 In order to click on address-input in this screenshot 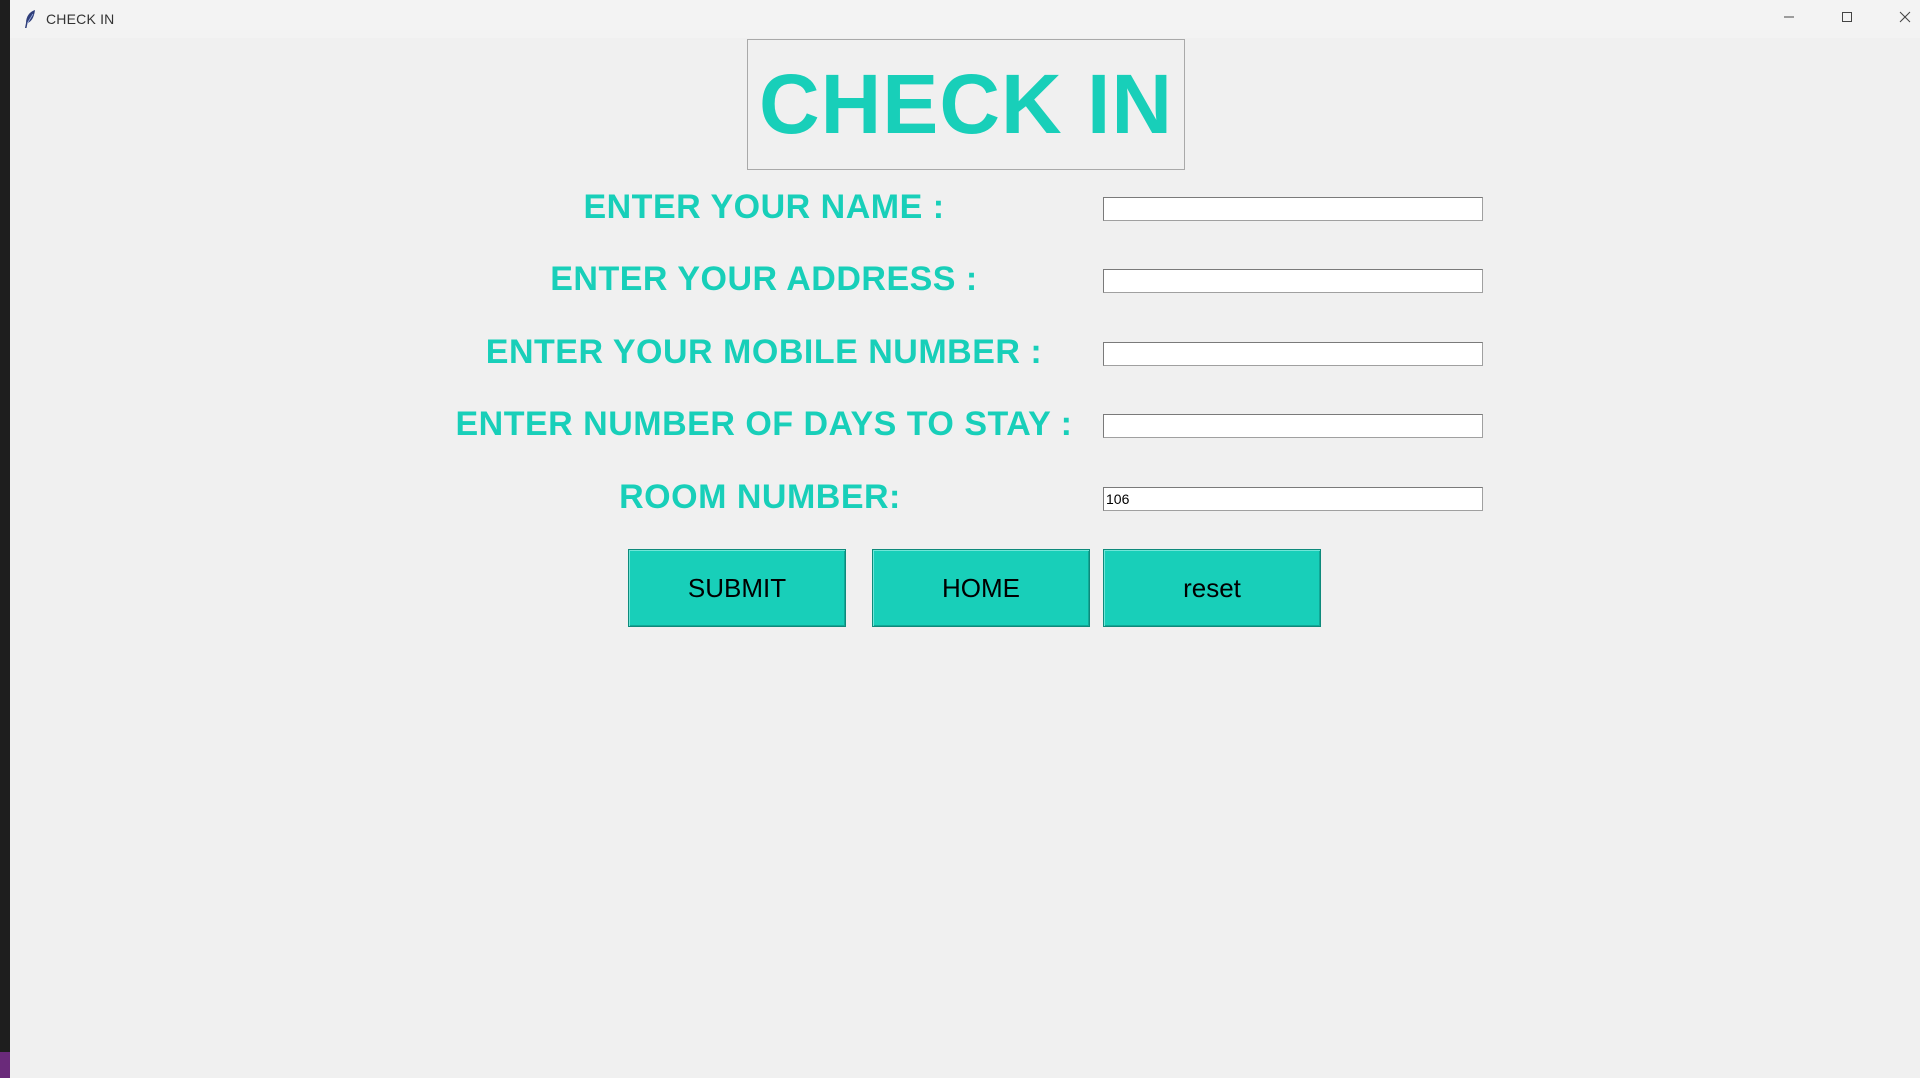, I will do `click(1293, 281)`.